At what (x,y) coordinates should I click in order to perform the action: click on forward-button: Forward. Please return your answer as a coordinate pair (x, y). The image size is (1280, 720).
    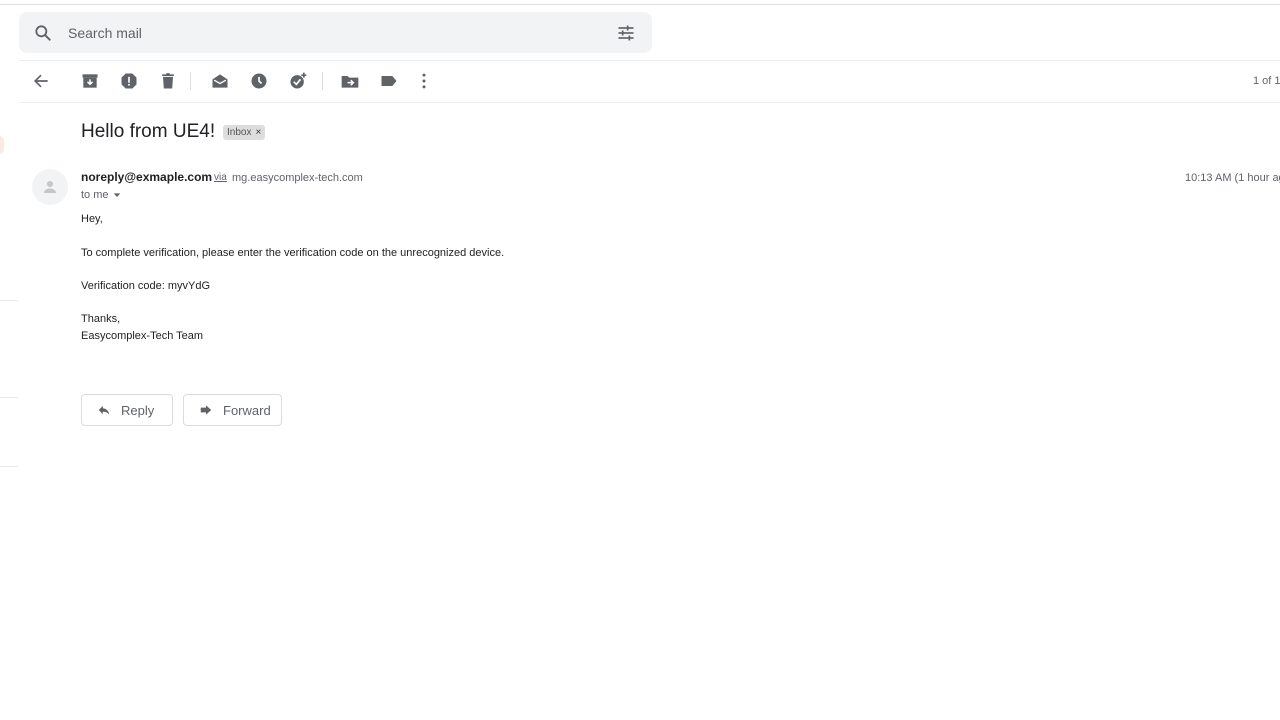
    Looking at the image, I should click on (232, 410).